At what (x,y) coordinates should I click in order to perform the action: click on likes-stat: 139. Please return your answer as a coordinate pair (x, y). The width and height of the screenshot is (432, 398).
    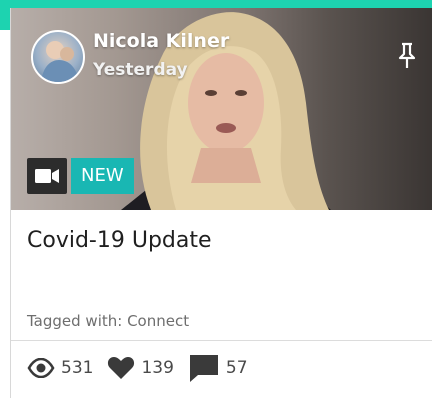
    Looking at the image, I should click on (140, 368).